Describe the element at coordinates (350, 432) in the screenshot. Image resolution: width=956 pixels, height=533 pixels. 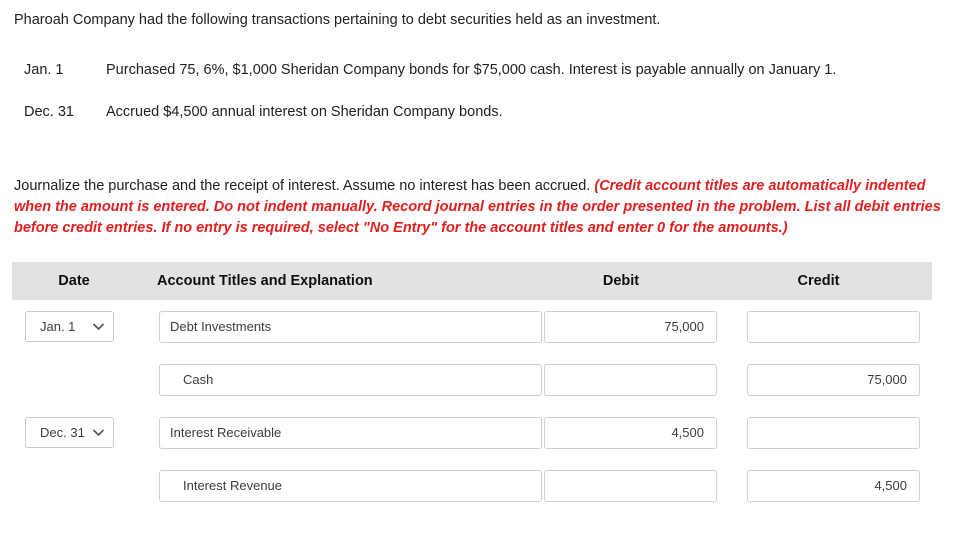
I see `account-title-input-row-3: Interest Receivable` at that location.